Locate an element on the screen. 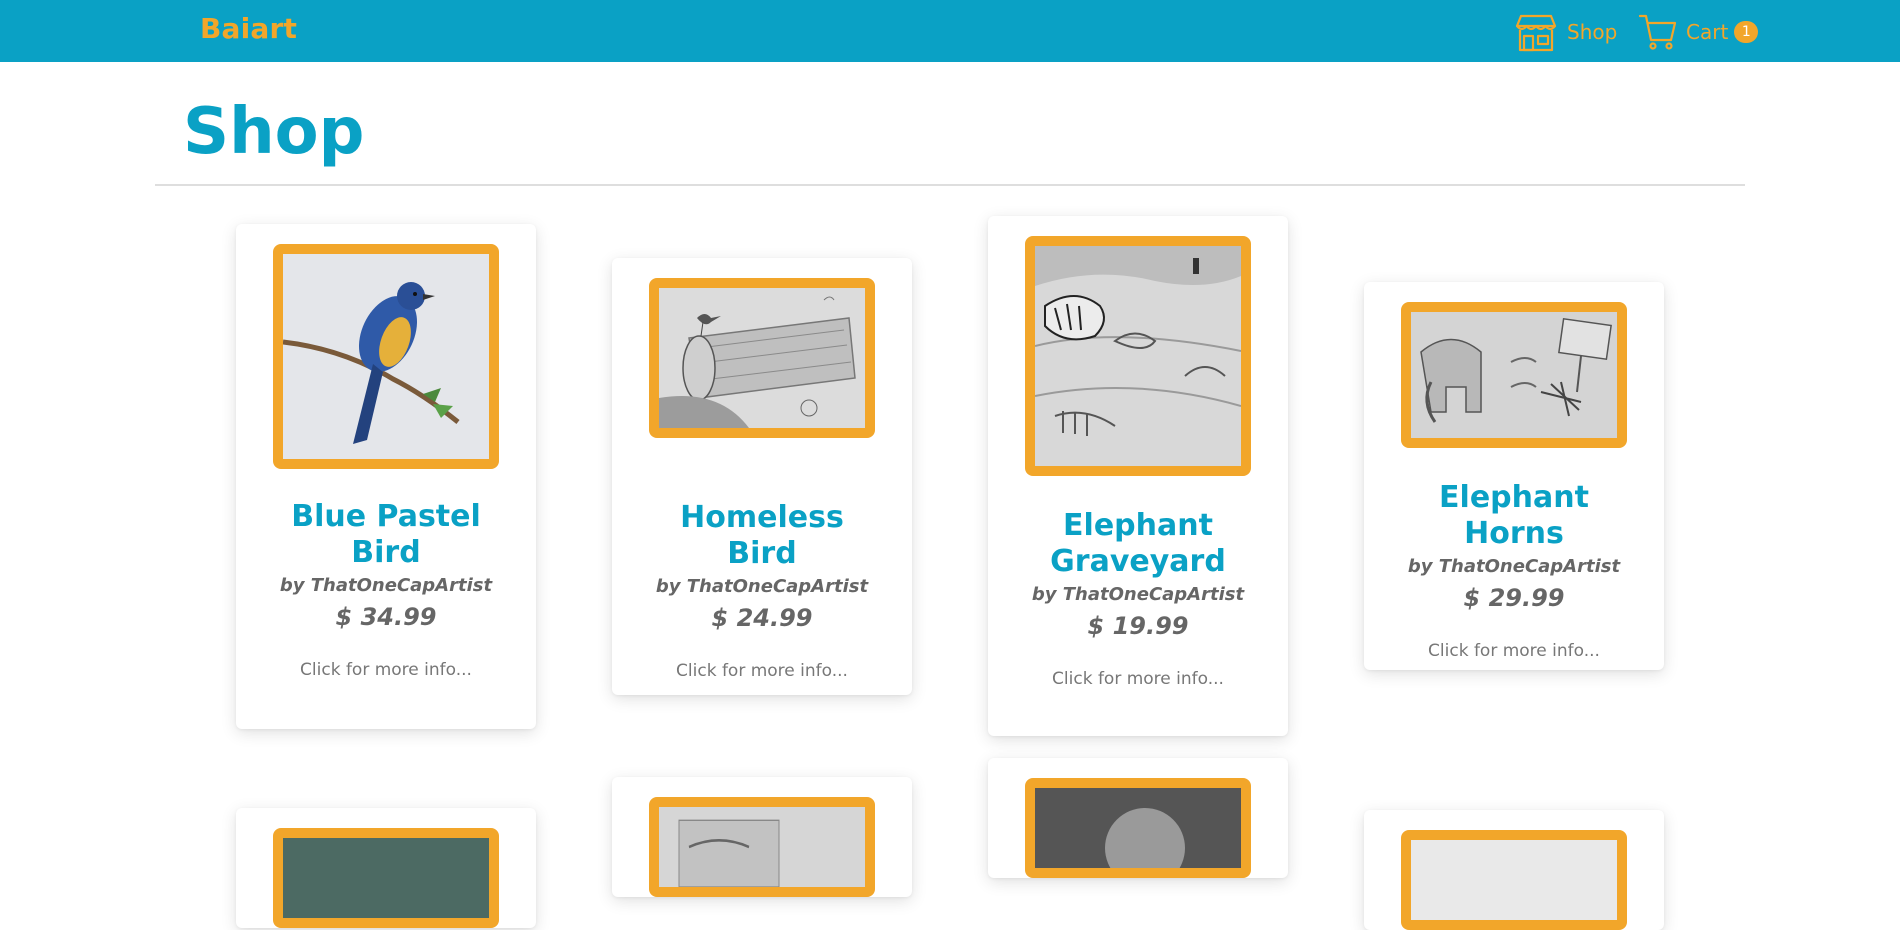 Image resolution: width=1900 pixels, height=930 pixels. product-price: $ 34.99 is located at coordinates (386, 617).